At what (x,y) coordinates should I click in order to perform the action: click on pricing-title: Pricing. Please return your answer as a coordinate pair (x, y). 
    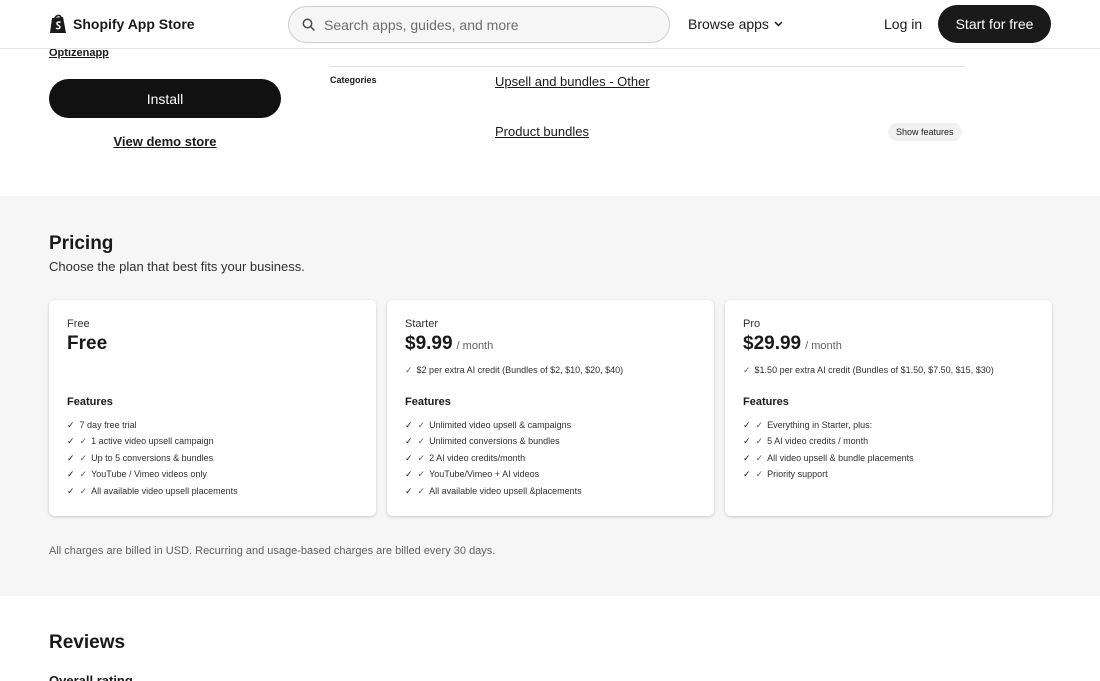
    Looking at the image, I should click on (81, 243).